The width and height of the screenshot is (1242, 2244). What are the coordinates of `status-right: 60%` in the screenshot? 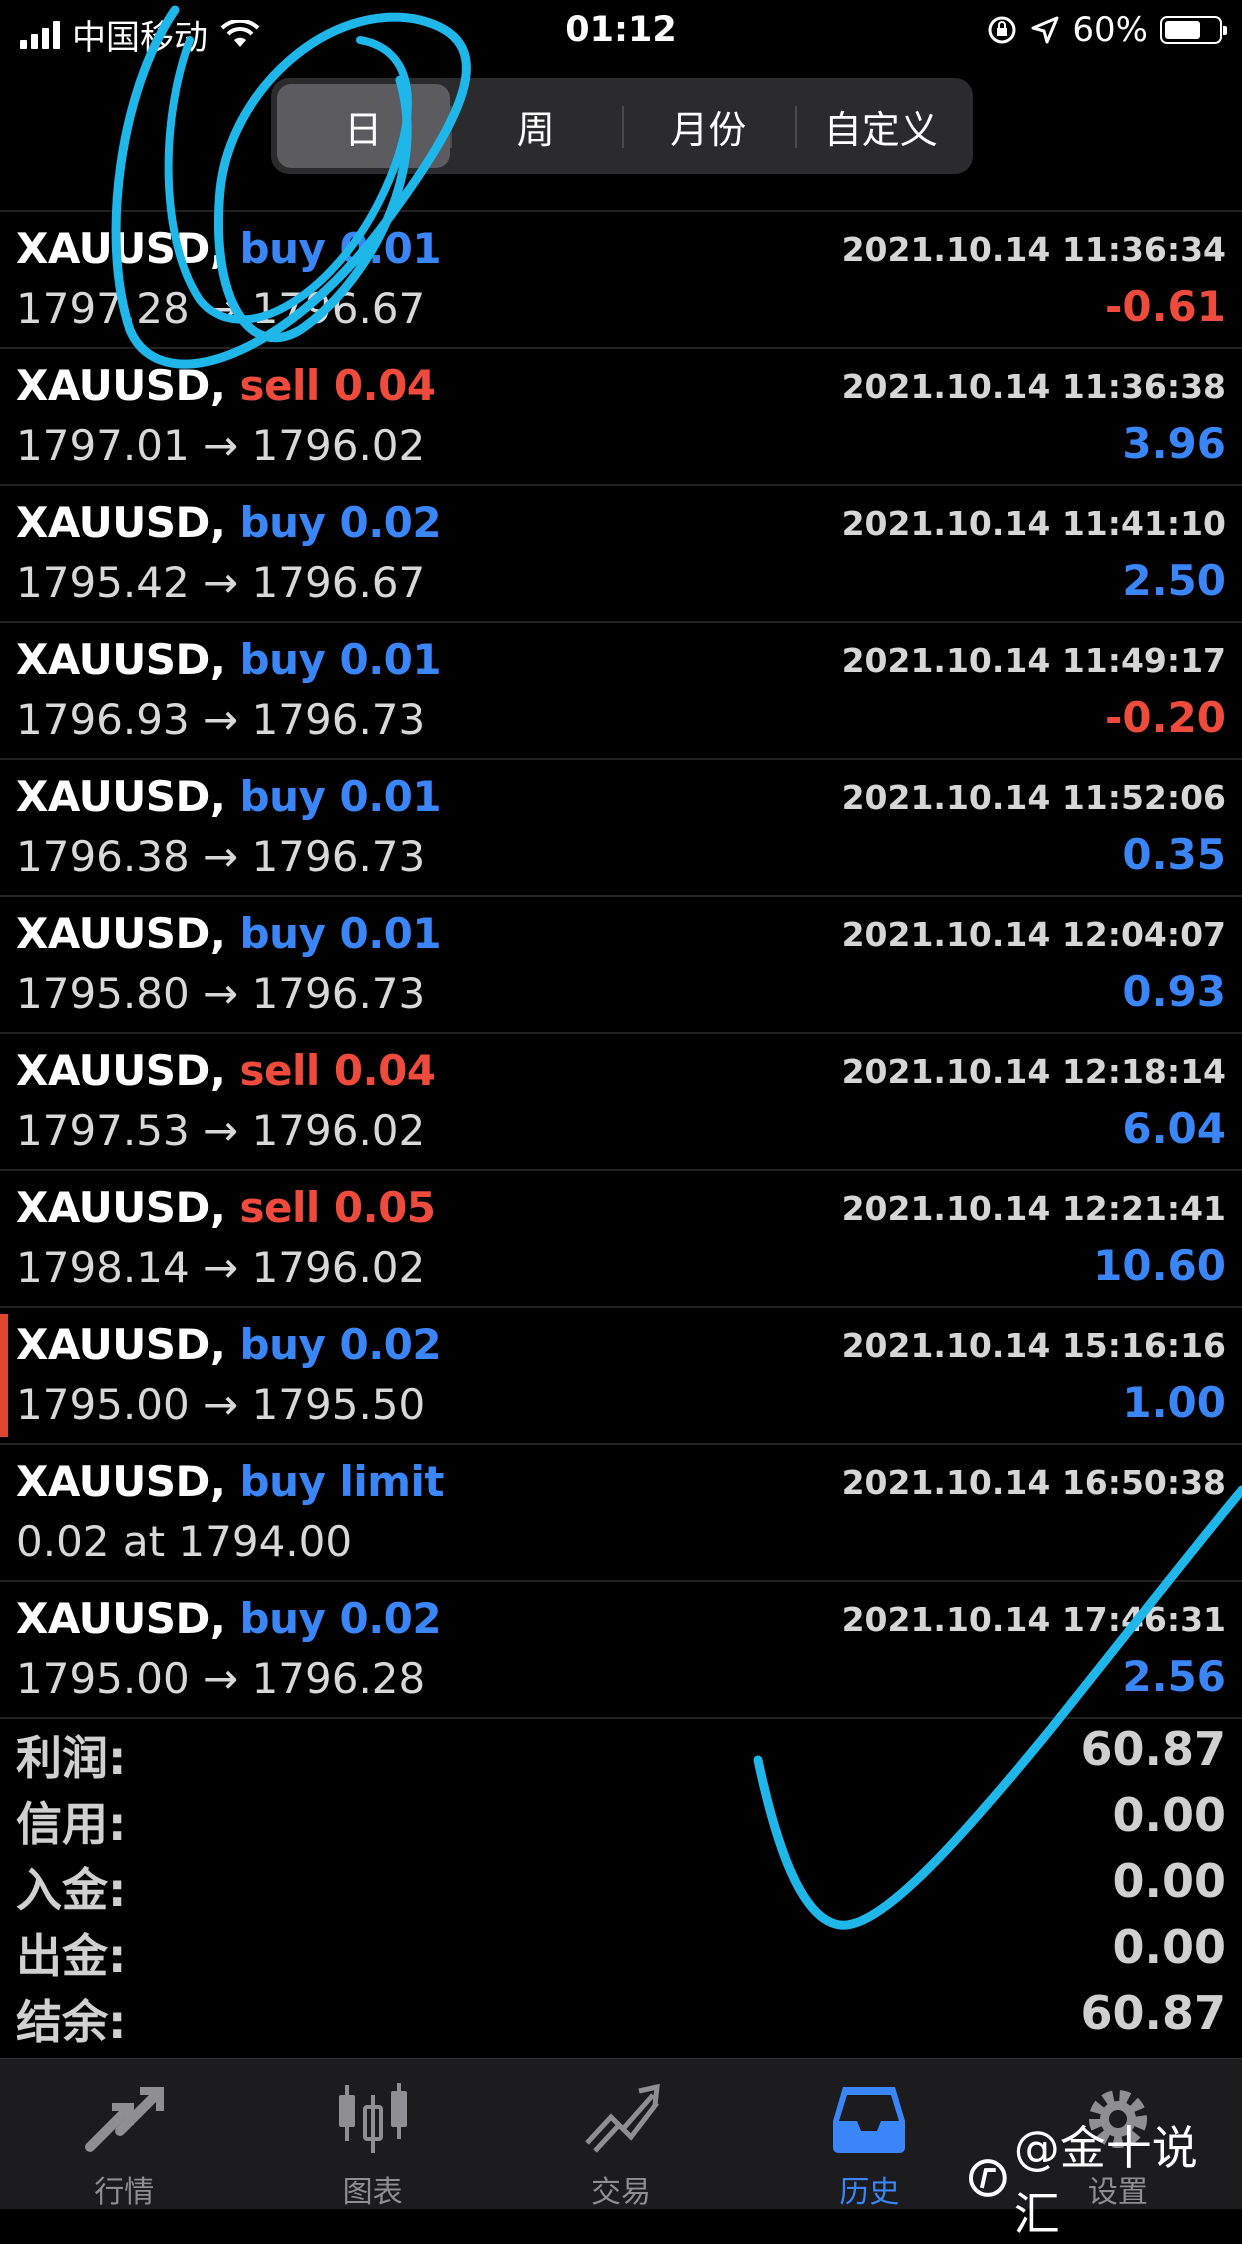 It's located at (1106, 30).